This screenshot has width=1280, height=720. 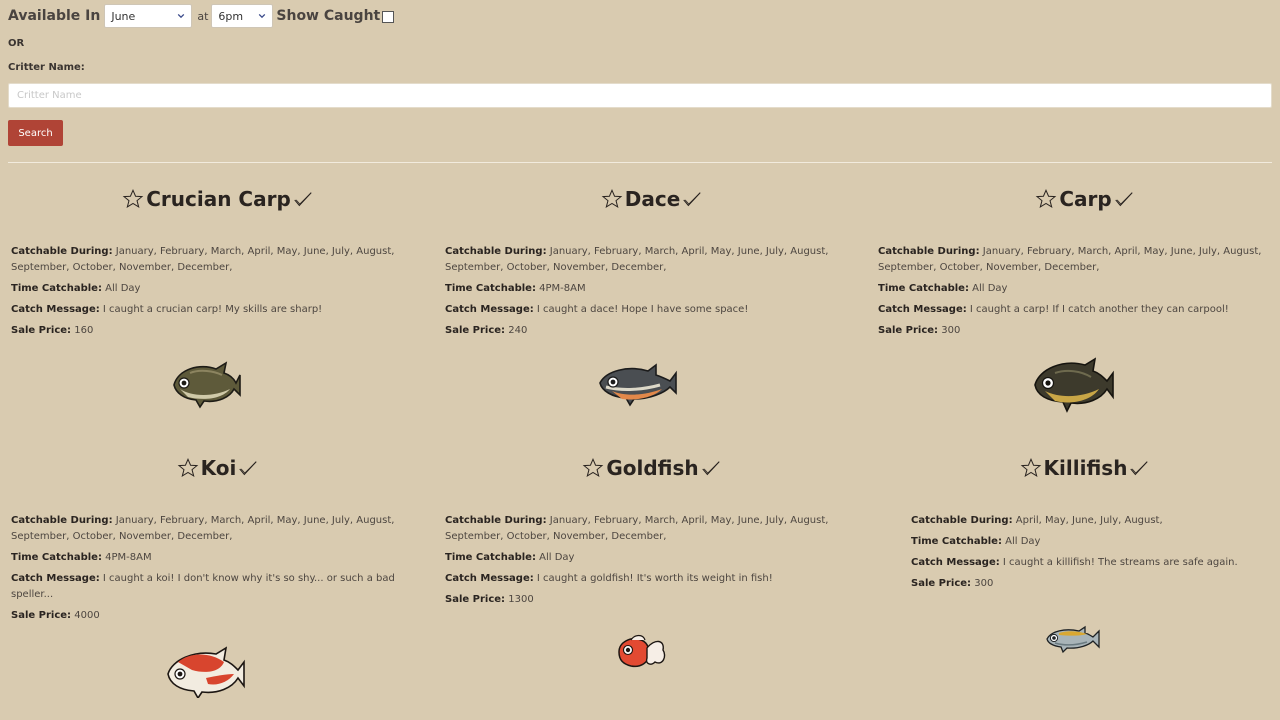 I want to click on goldfish-image, so click(x=642, y=651).